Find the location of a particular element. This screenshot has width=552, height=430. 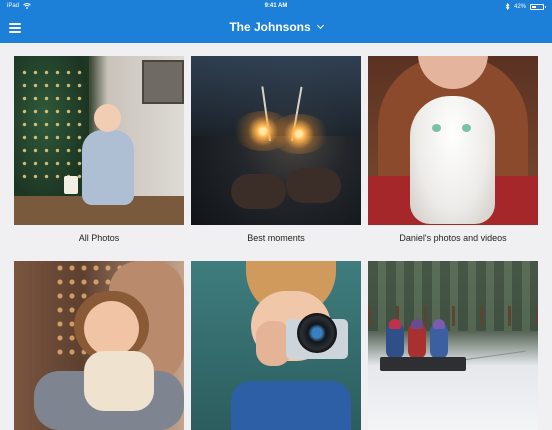

nav-bar: The Johnsons is located at coordinates (276, 29).